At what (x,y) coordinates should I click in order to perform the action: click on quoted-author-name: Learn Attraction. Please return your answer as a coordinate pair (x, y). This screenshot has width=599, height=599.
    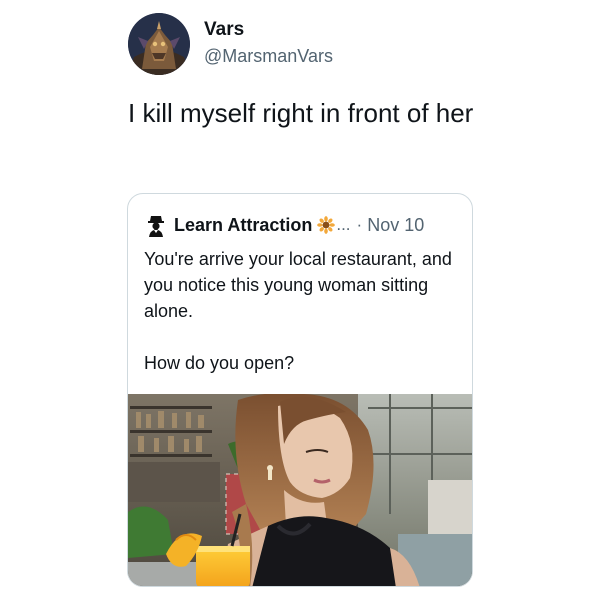
    Looking at the image, I should click on (243, 225).